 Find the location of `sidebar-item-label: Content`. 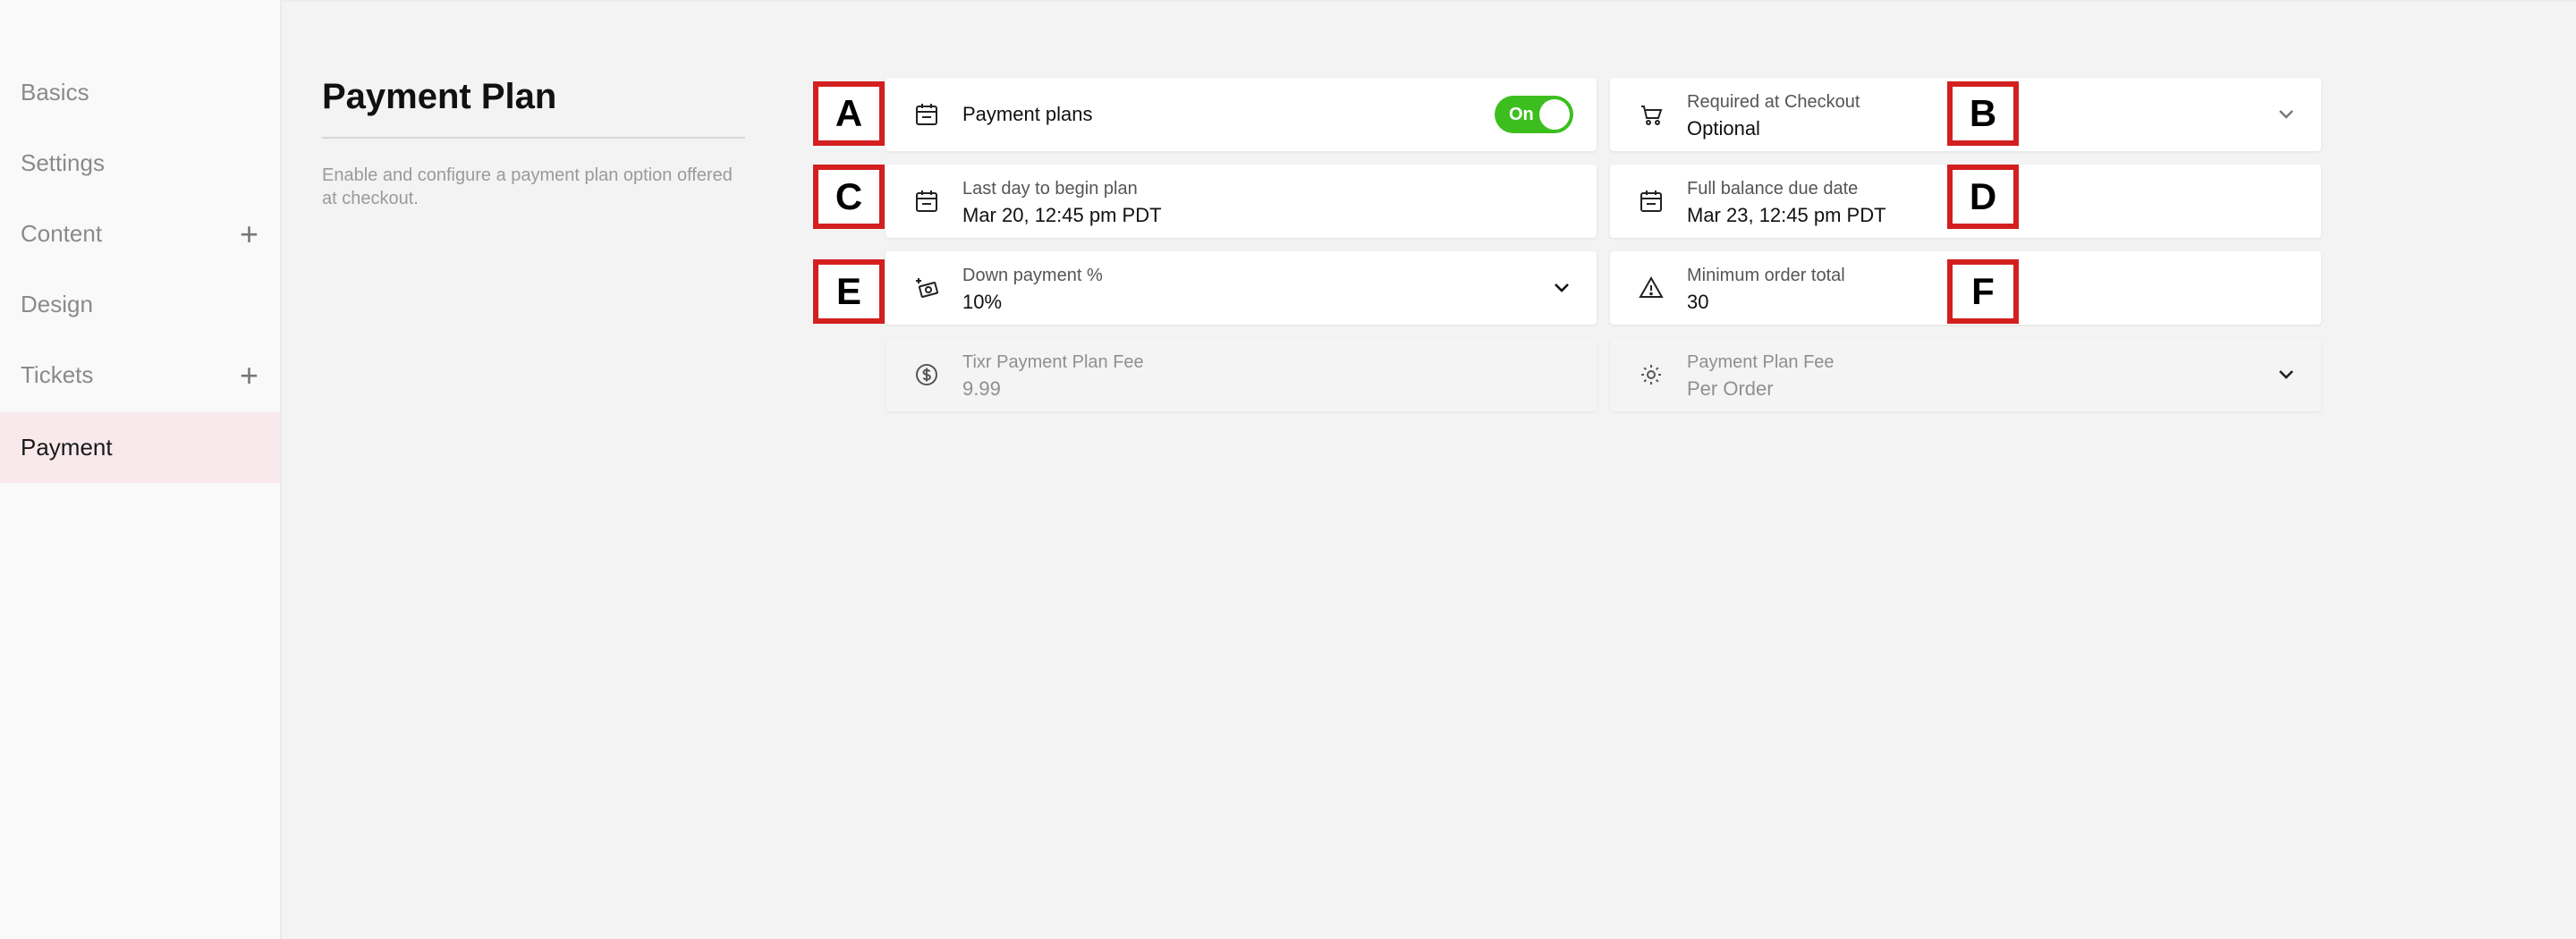

sidebar-item-label: Content is located at coordinates (62, 233).